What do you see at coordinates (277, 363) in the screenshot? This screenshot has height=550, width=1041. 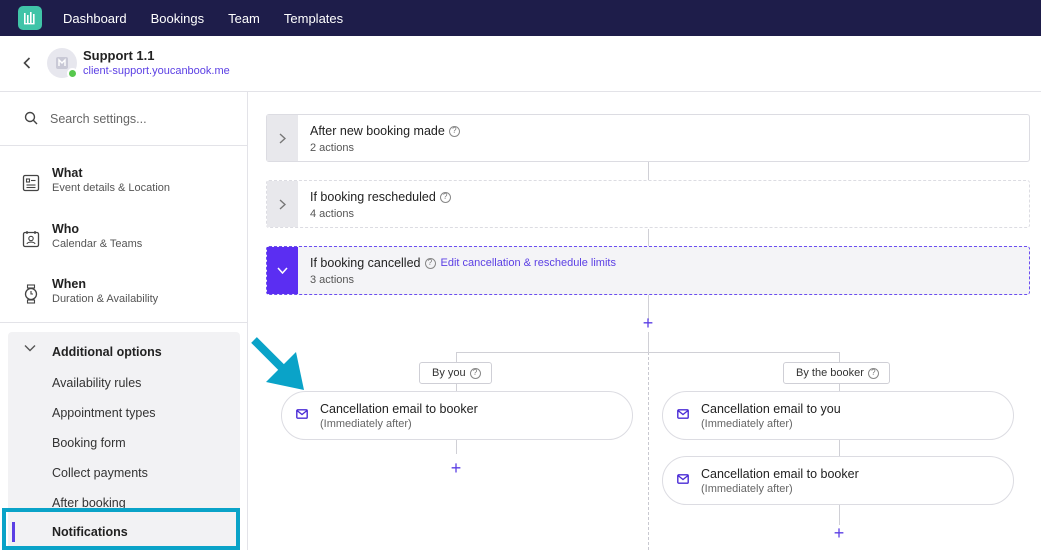 I see `annotation-arrow-icon` at bounding box center [277, 363].